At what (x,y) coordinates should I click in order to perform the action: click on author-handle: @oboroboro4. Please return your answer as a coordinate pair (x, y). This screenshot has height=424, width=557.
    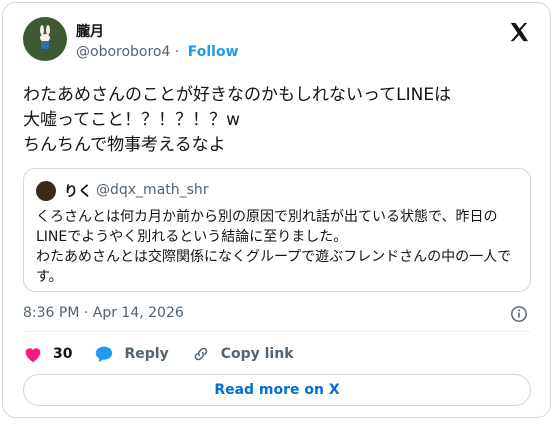
    Looking at the image, I should click on (123, 52).